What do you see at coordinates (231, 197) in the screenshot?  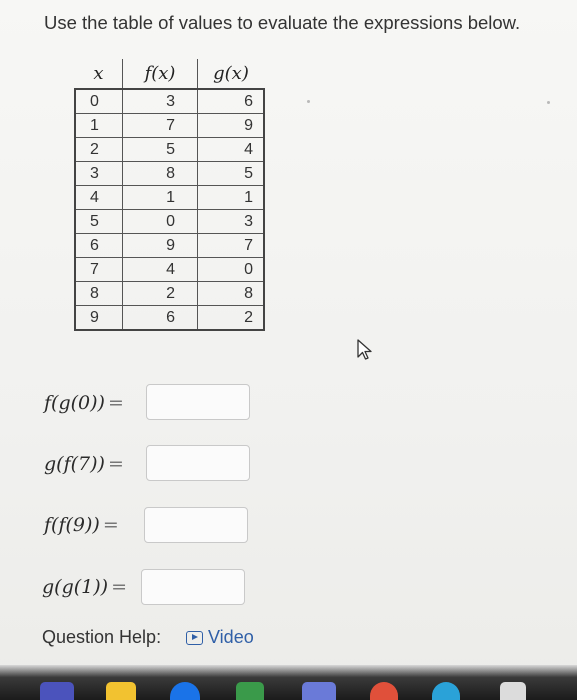 I see `cell-g: 1` at bounding box center [231, 197].